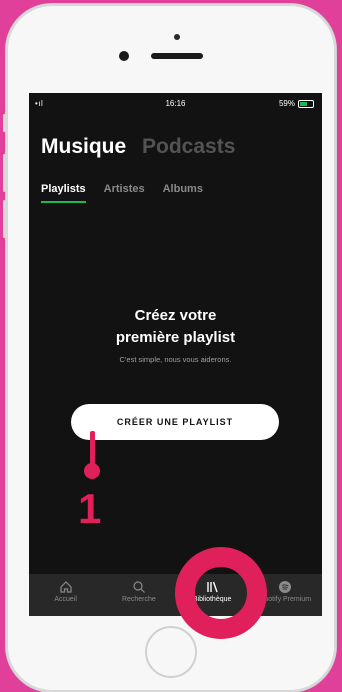 The image size is (342, 692). I want to click on status-bar: •ıl 16:16 59%, so click(175, 103).